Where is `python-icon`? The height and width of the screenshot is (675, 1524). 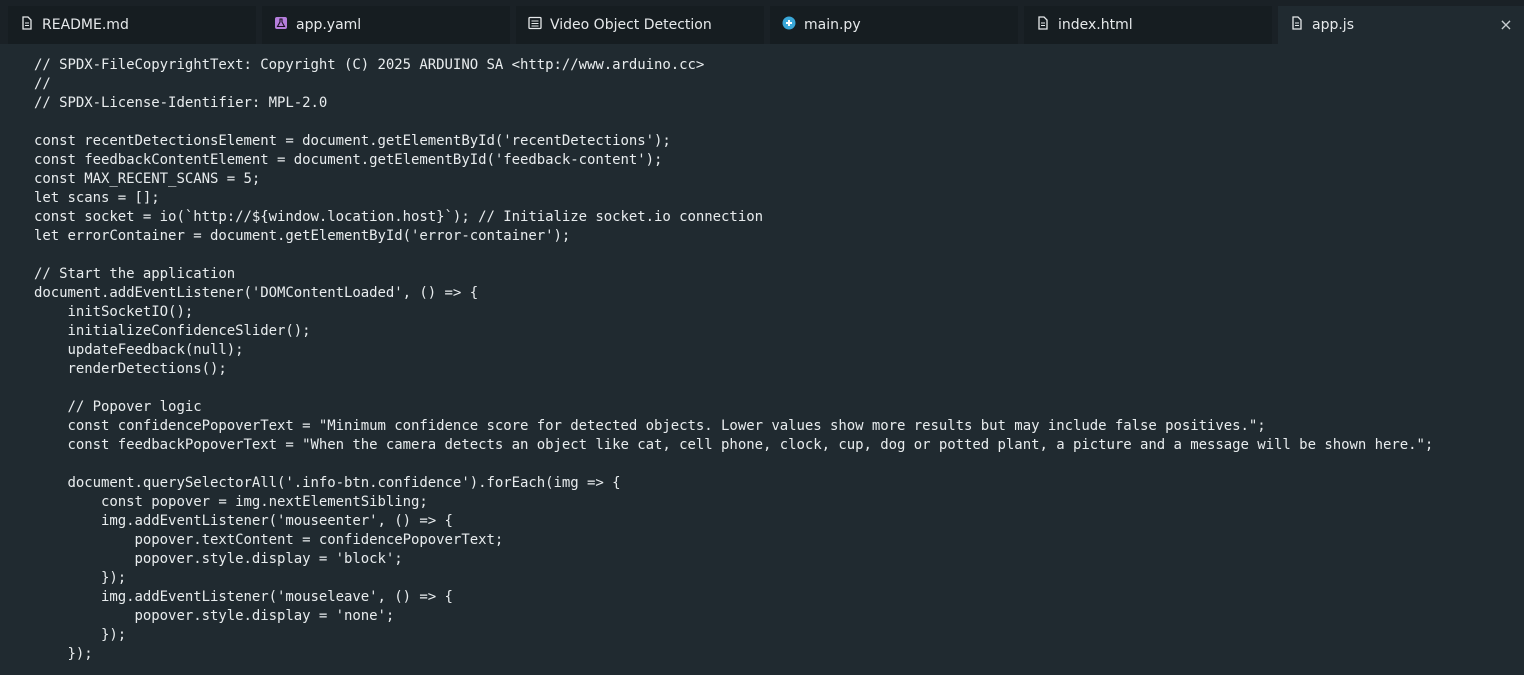 python-icon is located at coordinates (789, 23).